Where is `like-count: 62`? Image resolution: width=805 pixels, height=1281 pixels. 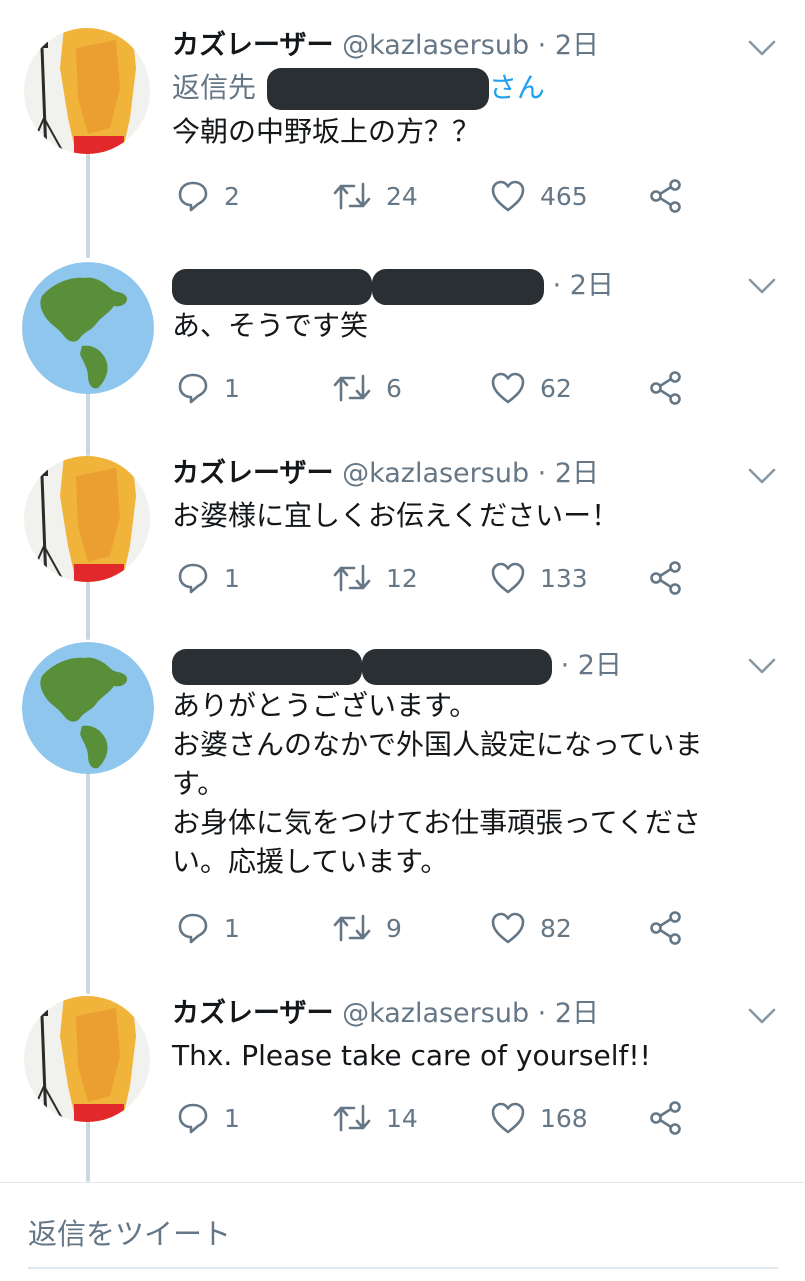
like-count: 62 is located at coordinates (556, 388).